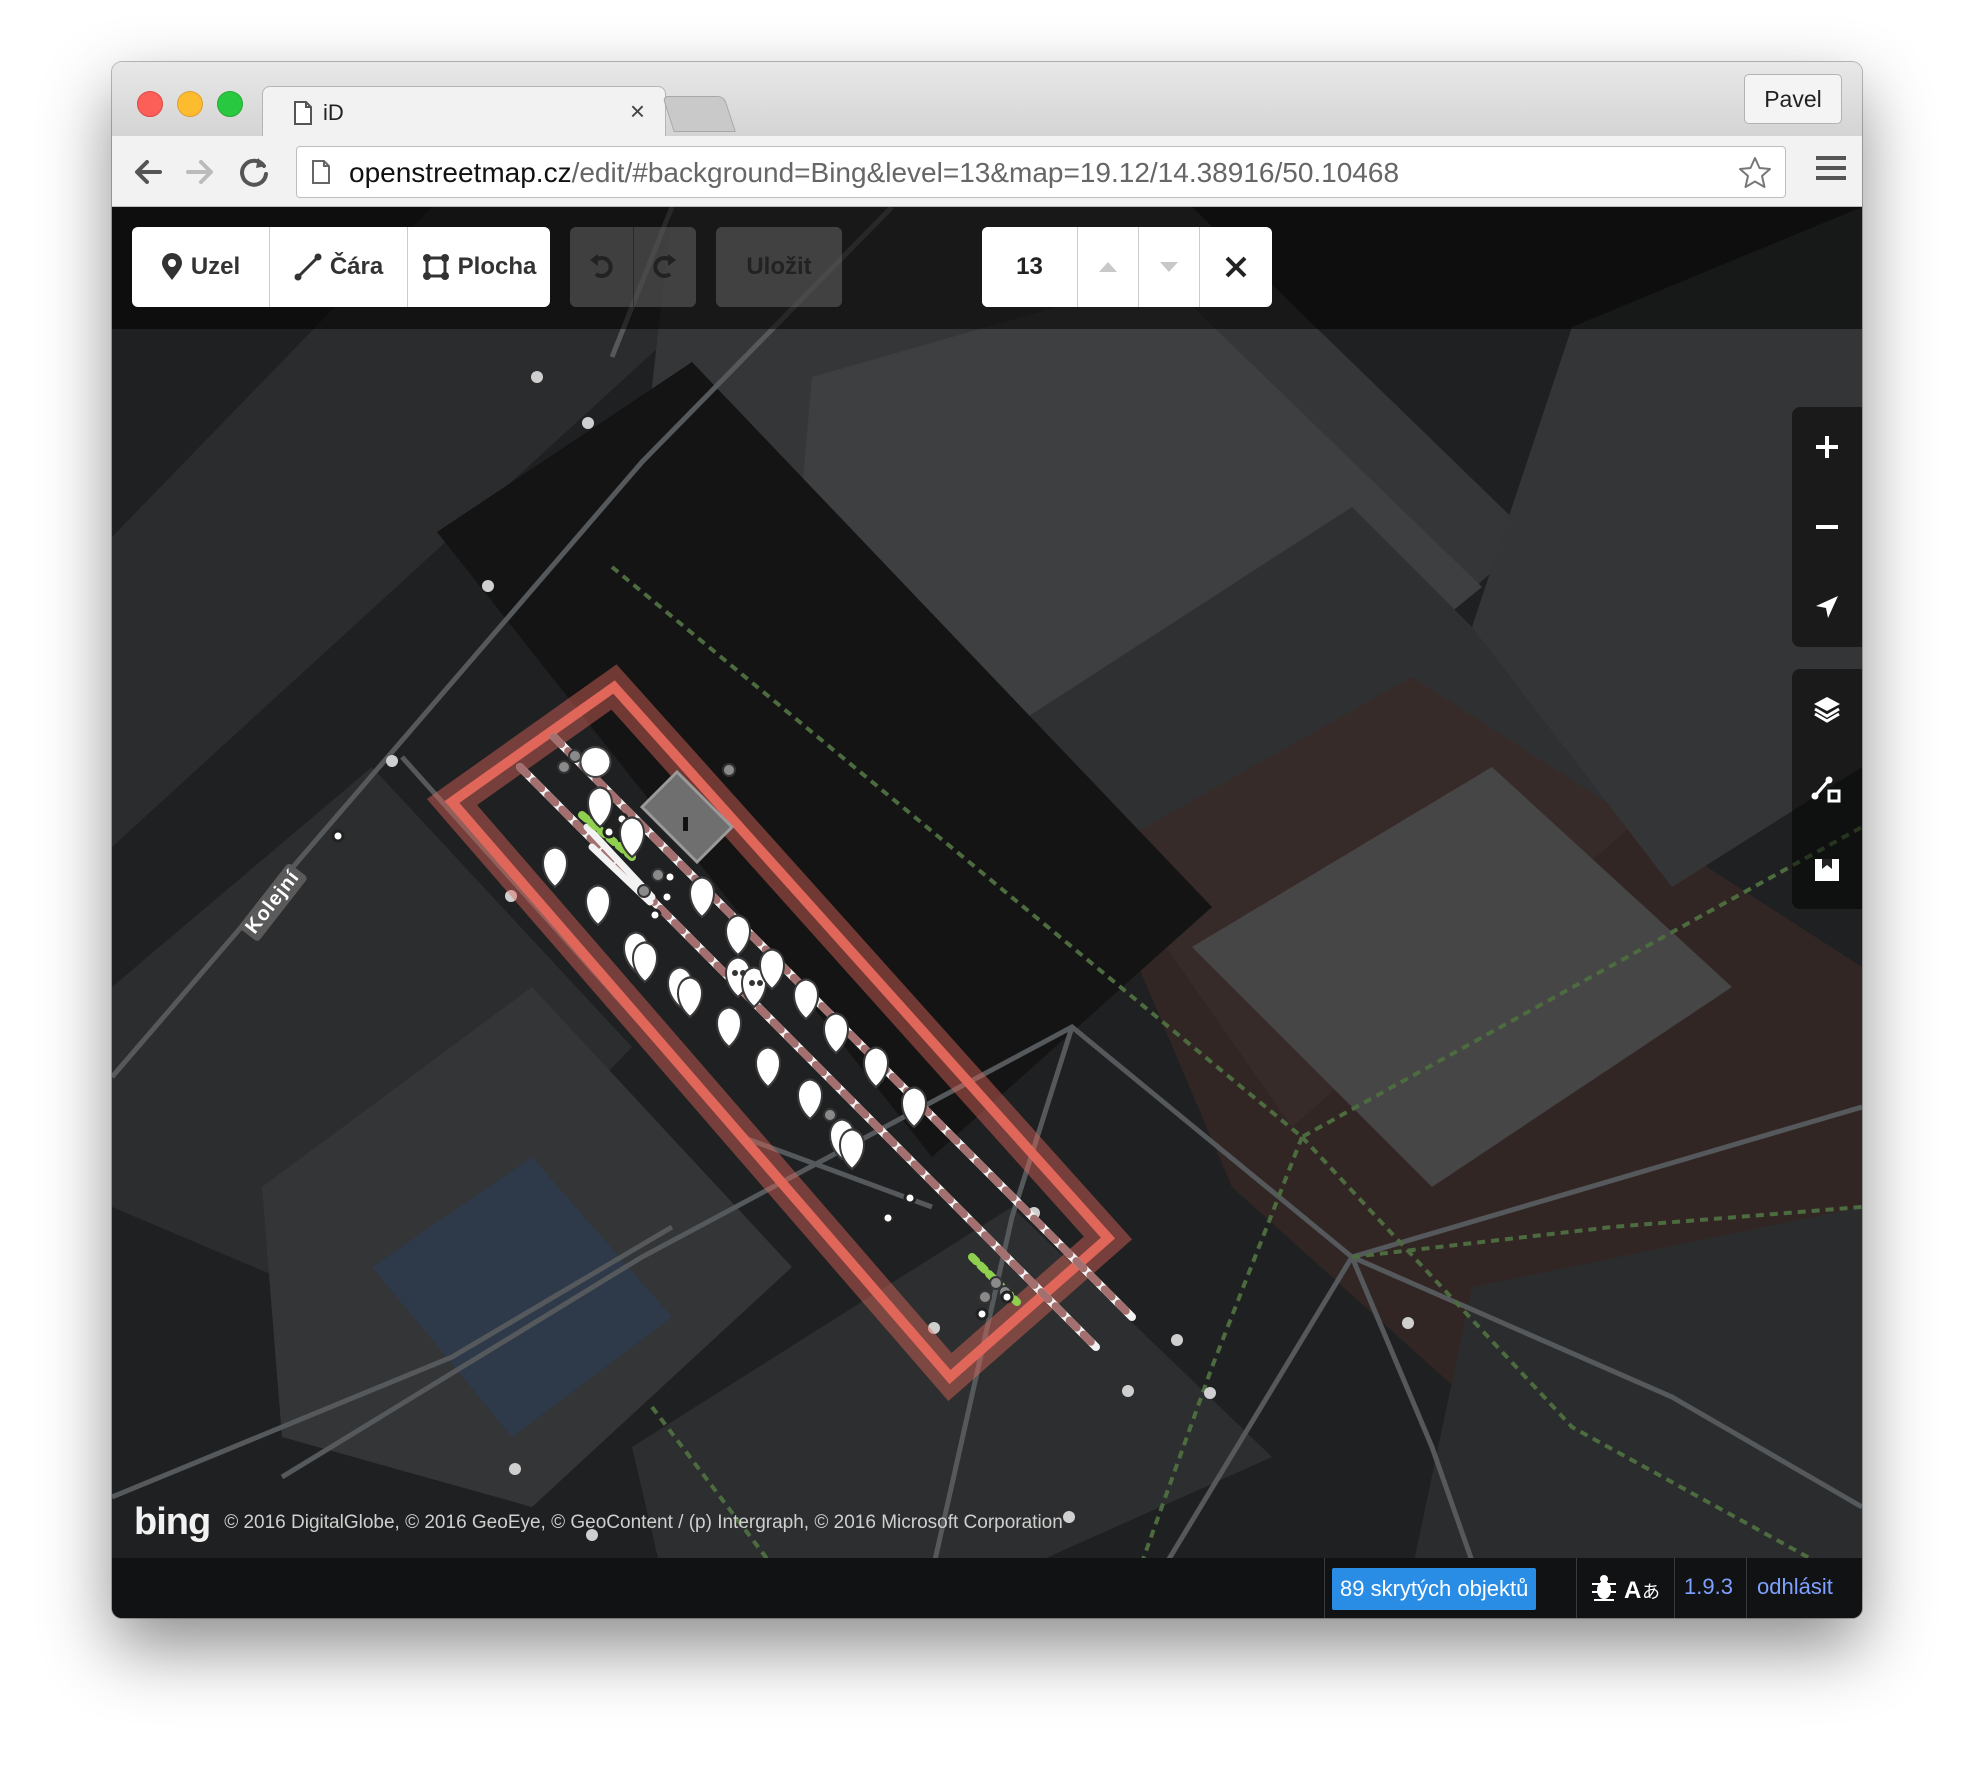 The height and width of the screenshot is (1778, 1974). Describe the element at coordinates (1795, 1587) in the screenshot. I see `logout-link: odhlásit` at that location.